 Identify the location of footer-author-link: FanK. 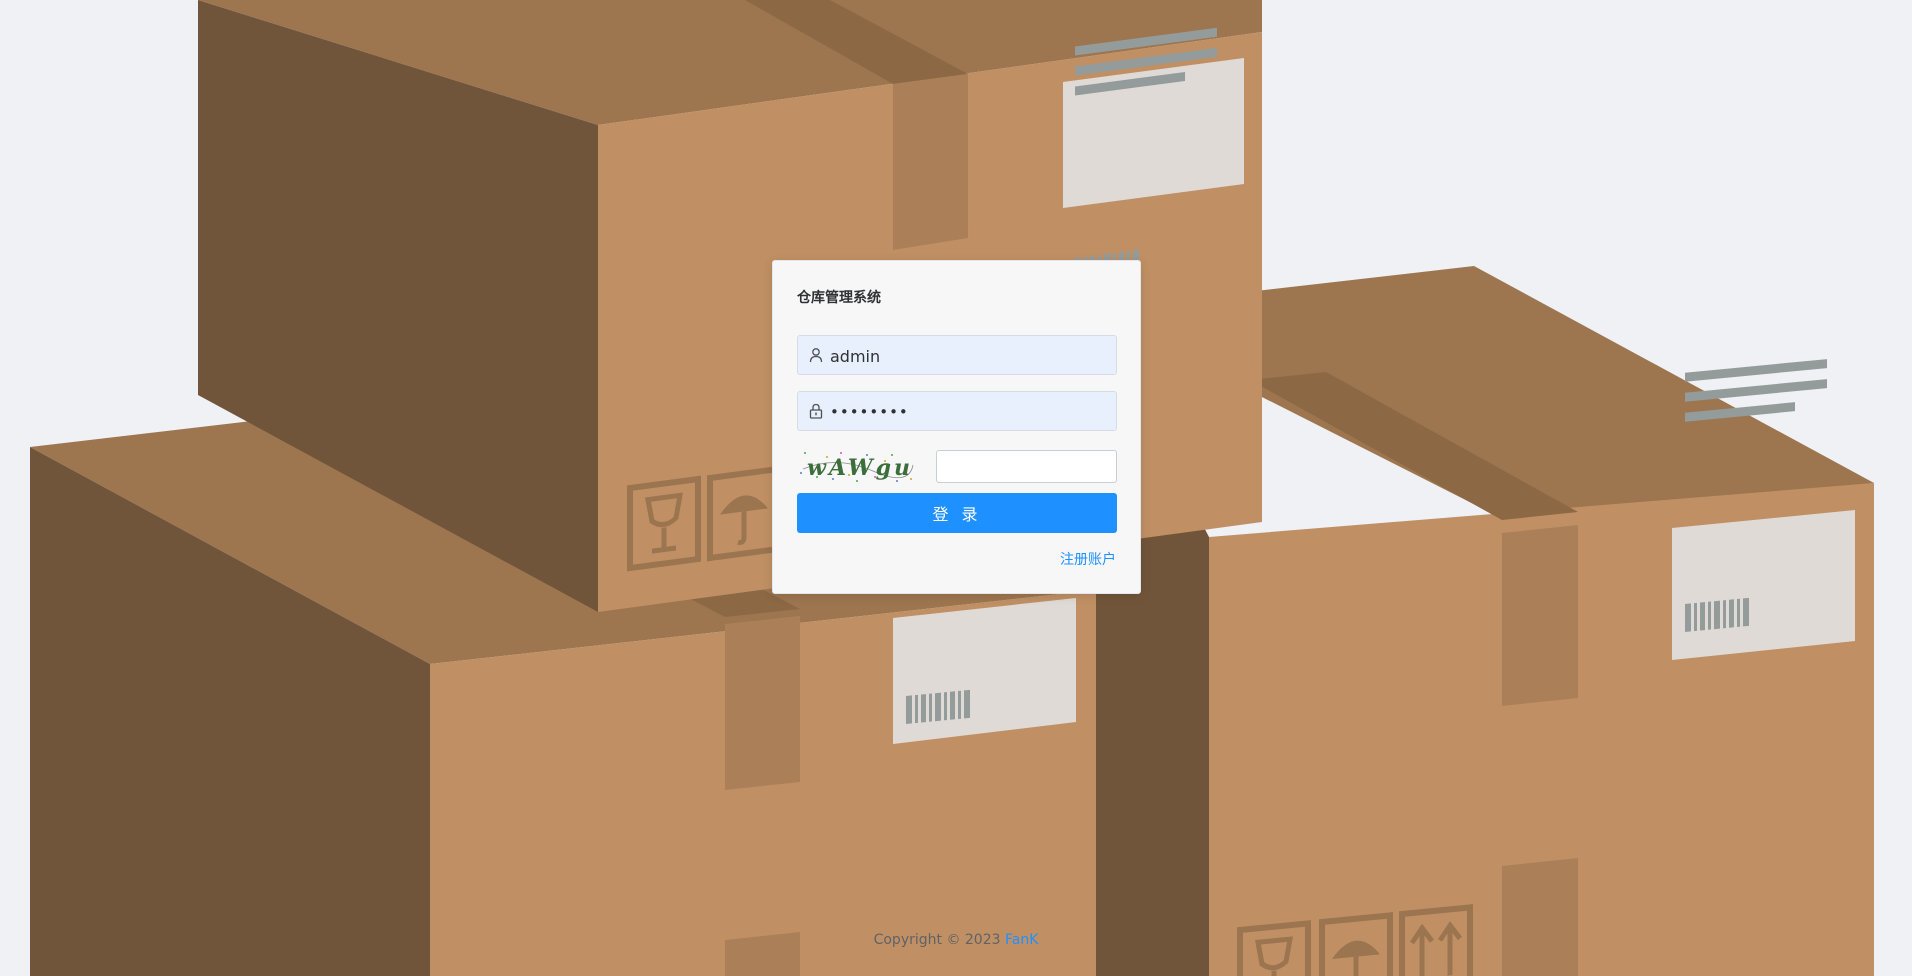
(1021, 940).